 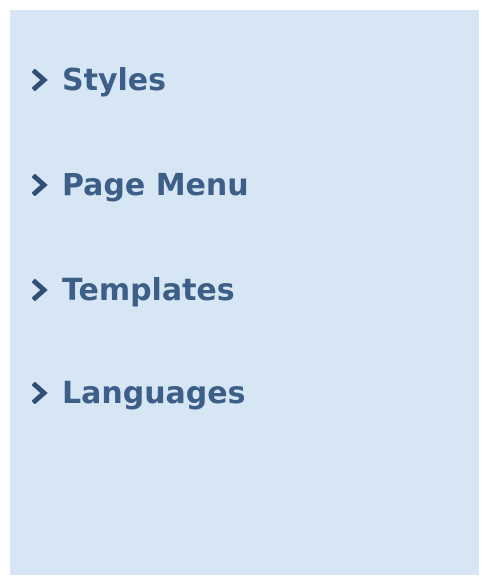 I want to click on menu-item-page-menu: Page Menu, so click(x=140, y=185).